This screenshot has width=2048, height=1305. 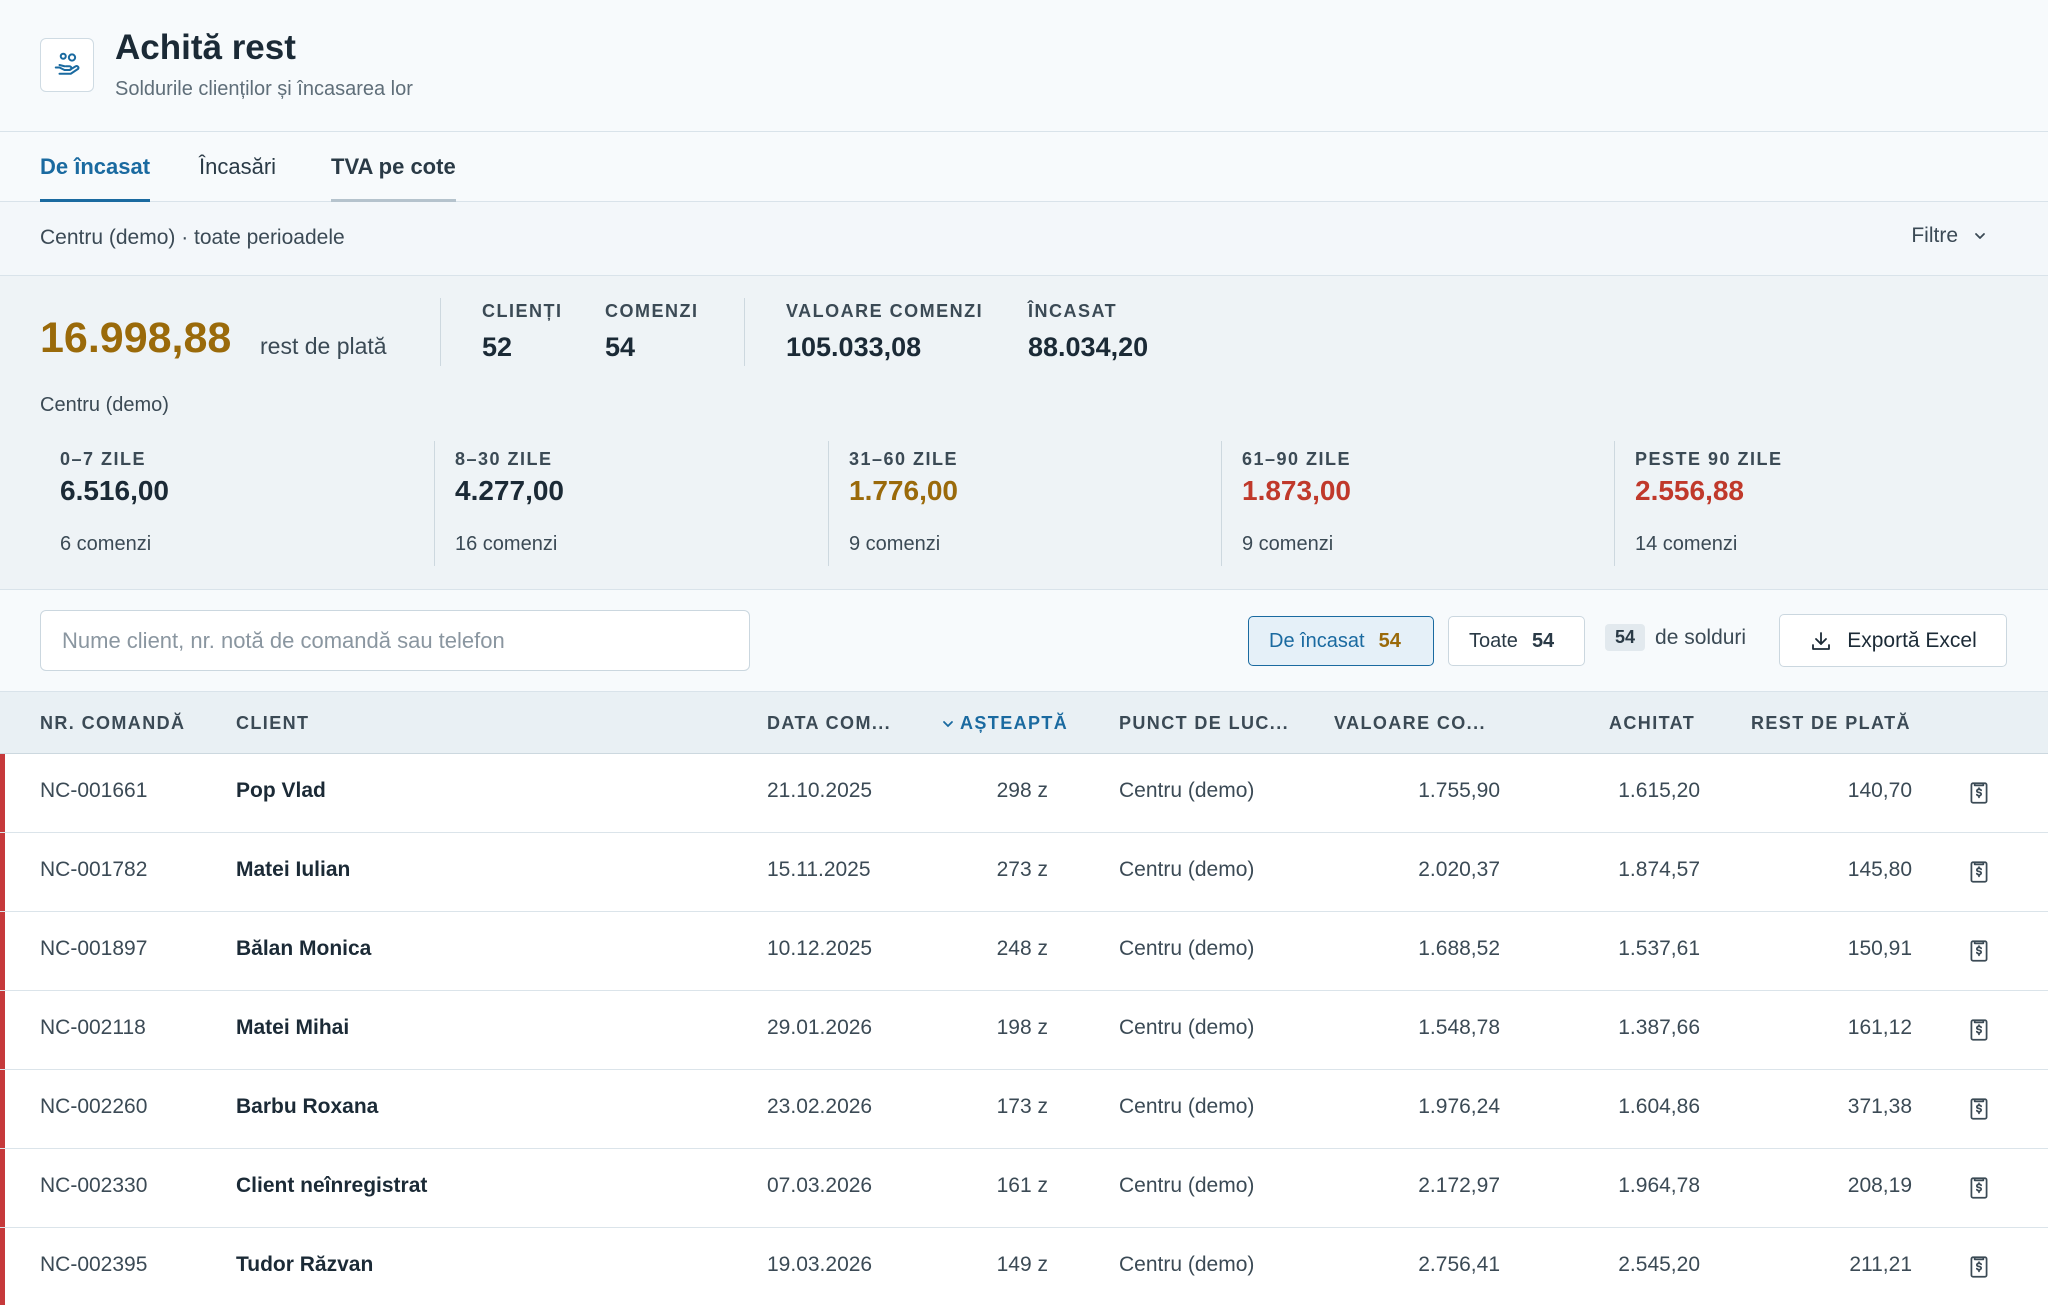 What do you see at coordinates (1659, 1185) in the screenshot?
I see `cell-paid: 1.964,78` at bounding box center [1659, 1185].